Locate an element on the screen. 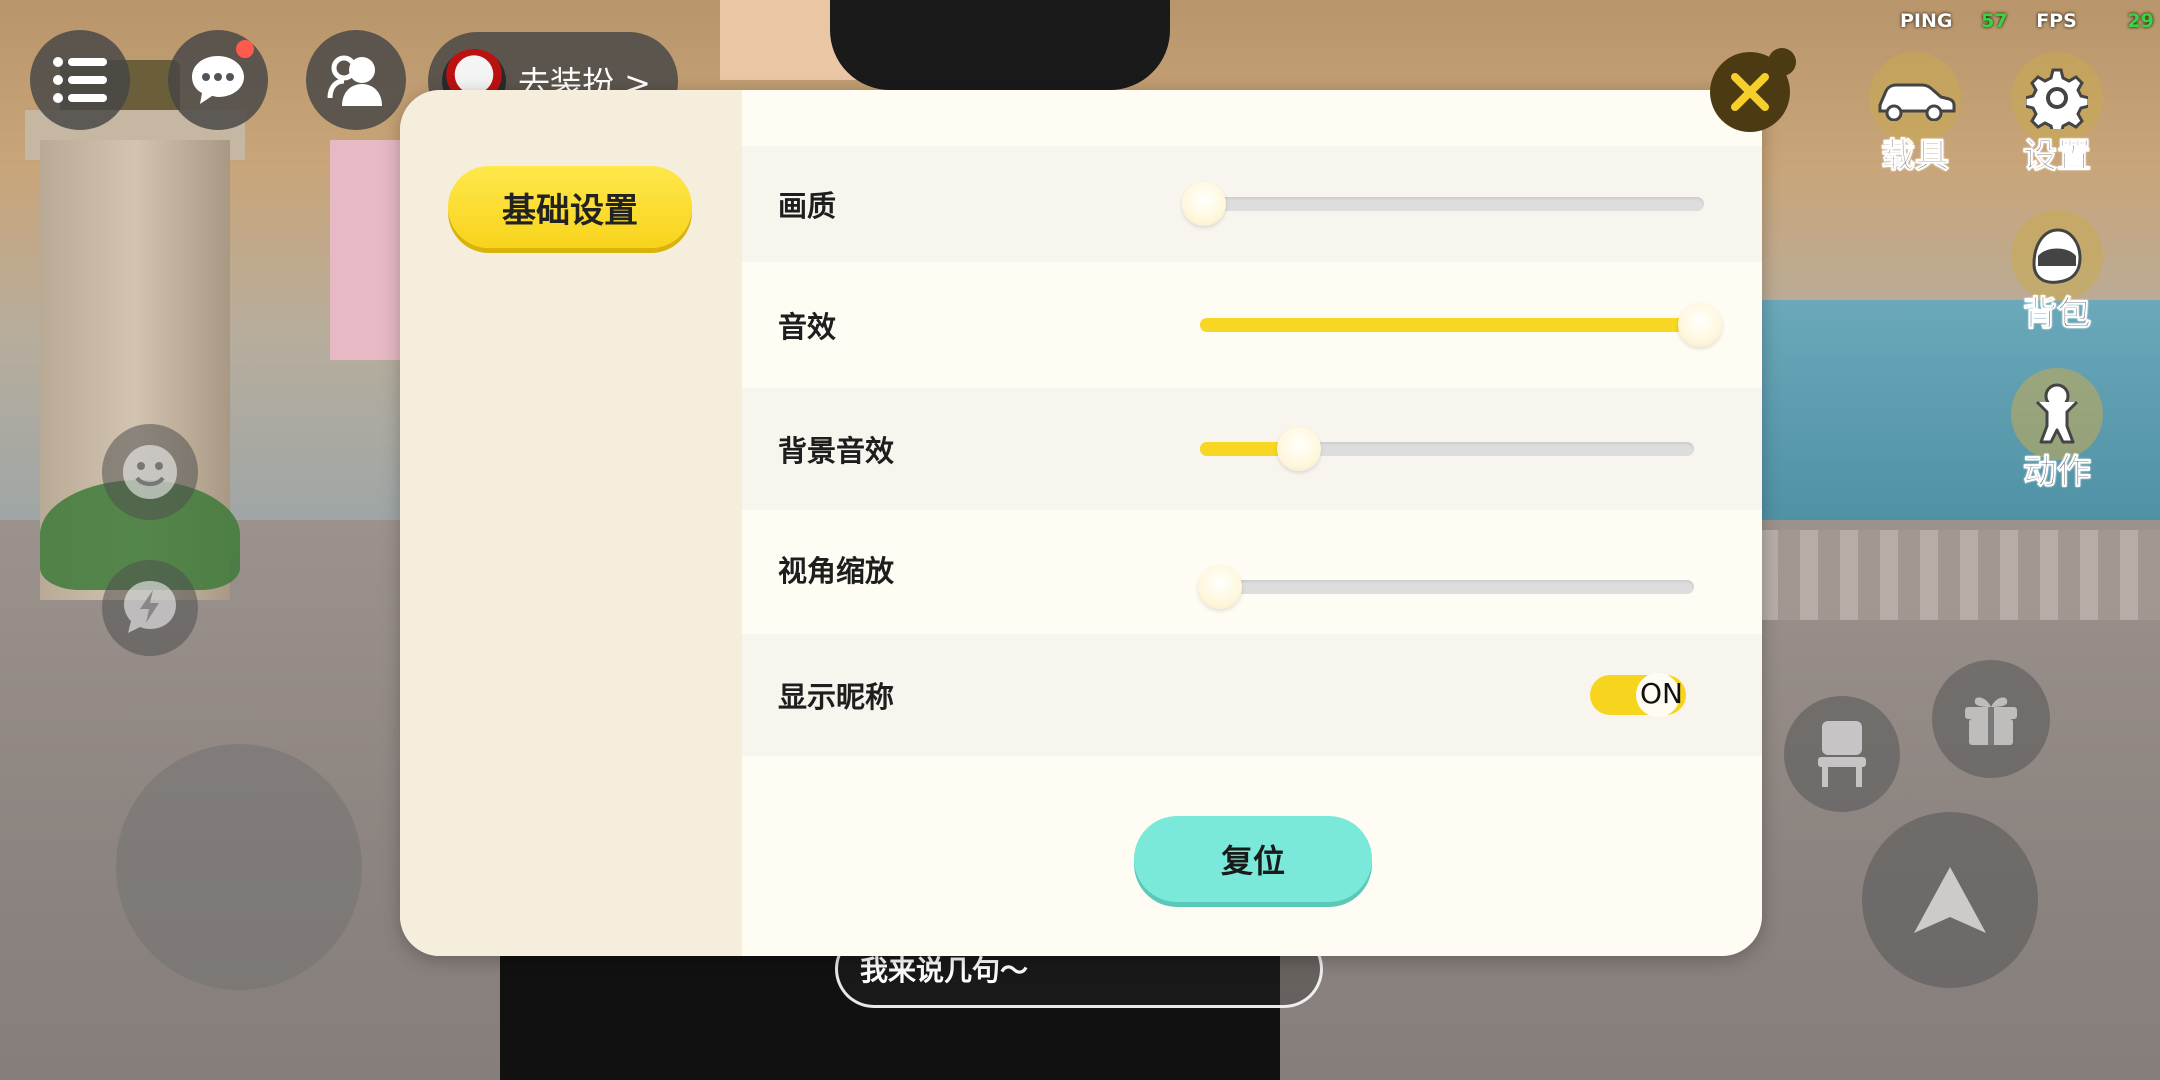  settings-label: 设置 is located at coordinates (2057, 156).